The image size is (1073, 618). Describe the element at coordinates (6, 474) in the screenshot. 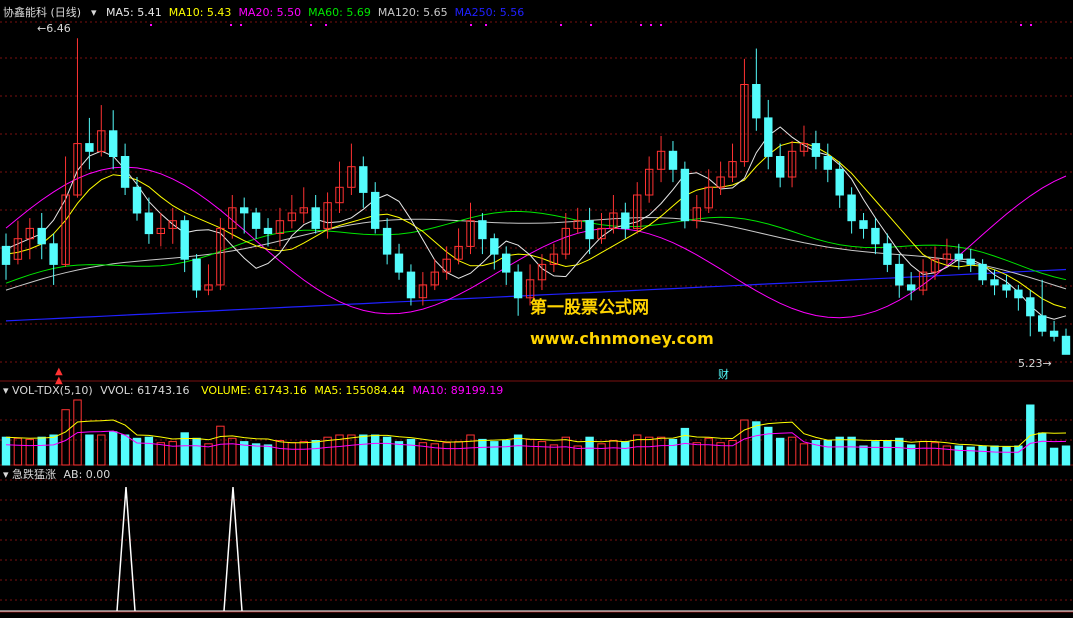

I see `indicator-toggle2-icon: ▾` at that location.